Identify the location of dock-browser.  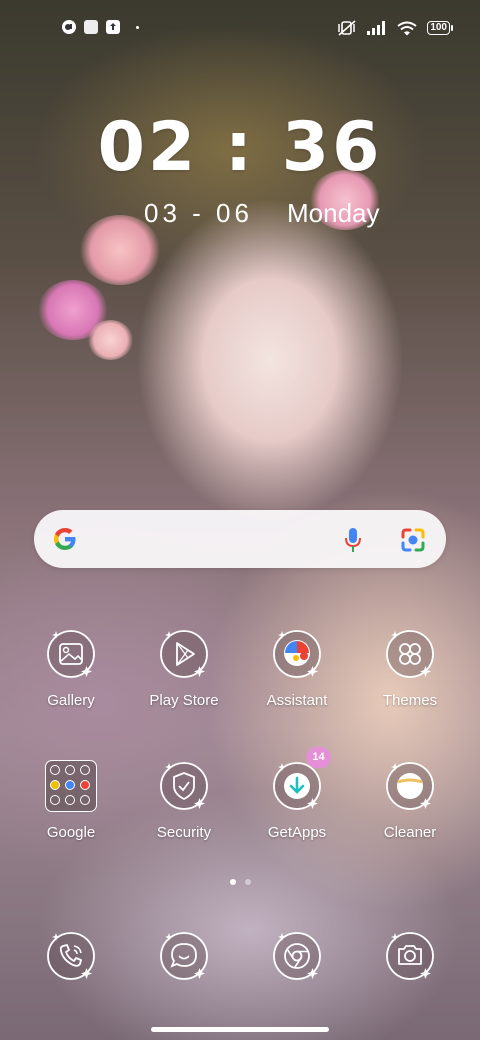
(297, 956).